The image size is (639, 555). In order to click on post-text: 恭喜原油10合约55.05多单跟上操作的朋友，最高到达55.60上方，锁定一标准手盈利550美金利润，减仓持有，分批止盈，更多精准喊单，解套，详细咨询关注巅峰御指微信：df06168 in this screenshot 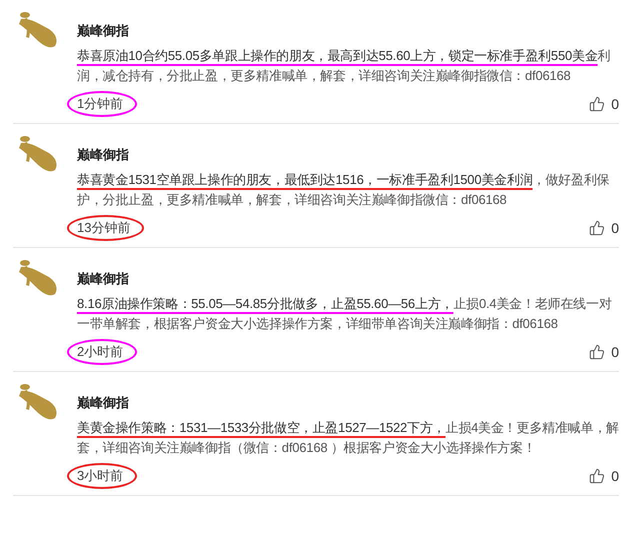, I will do `click(344, 66)`.